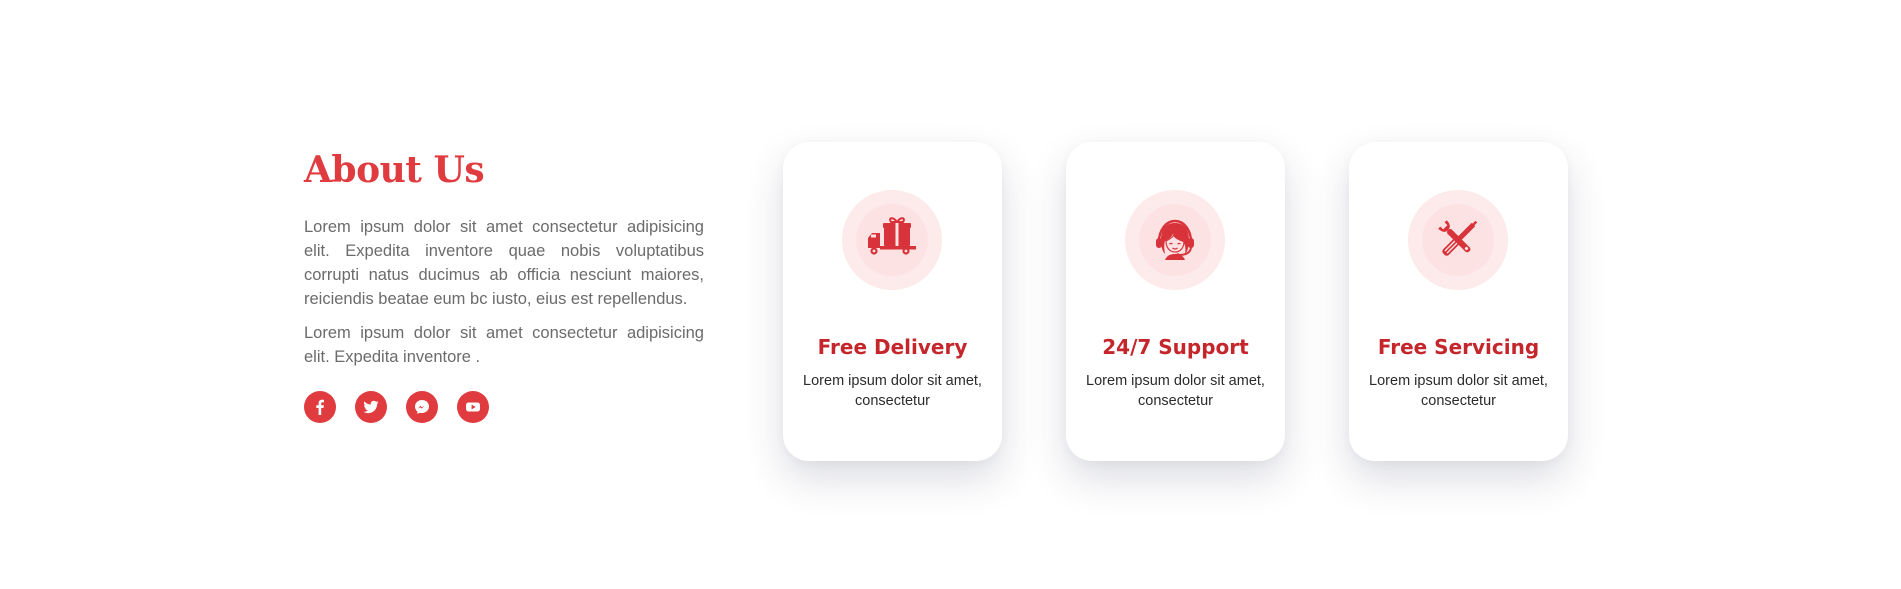 The width and height of the screenshot is (1901, 589). I want to click on delivery-truck-gift-icon, so click(892, 236).